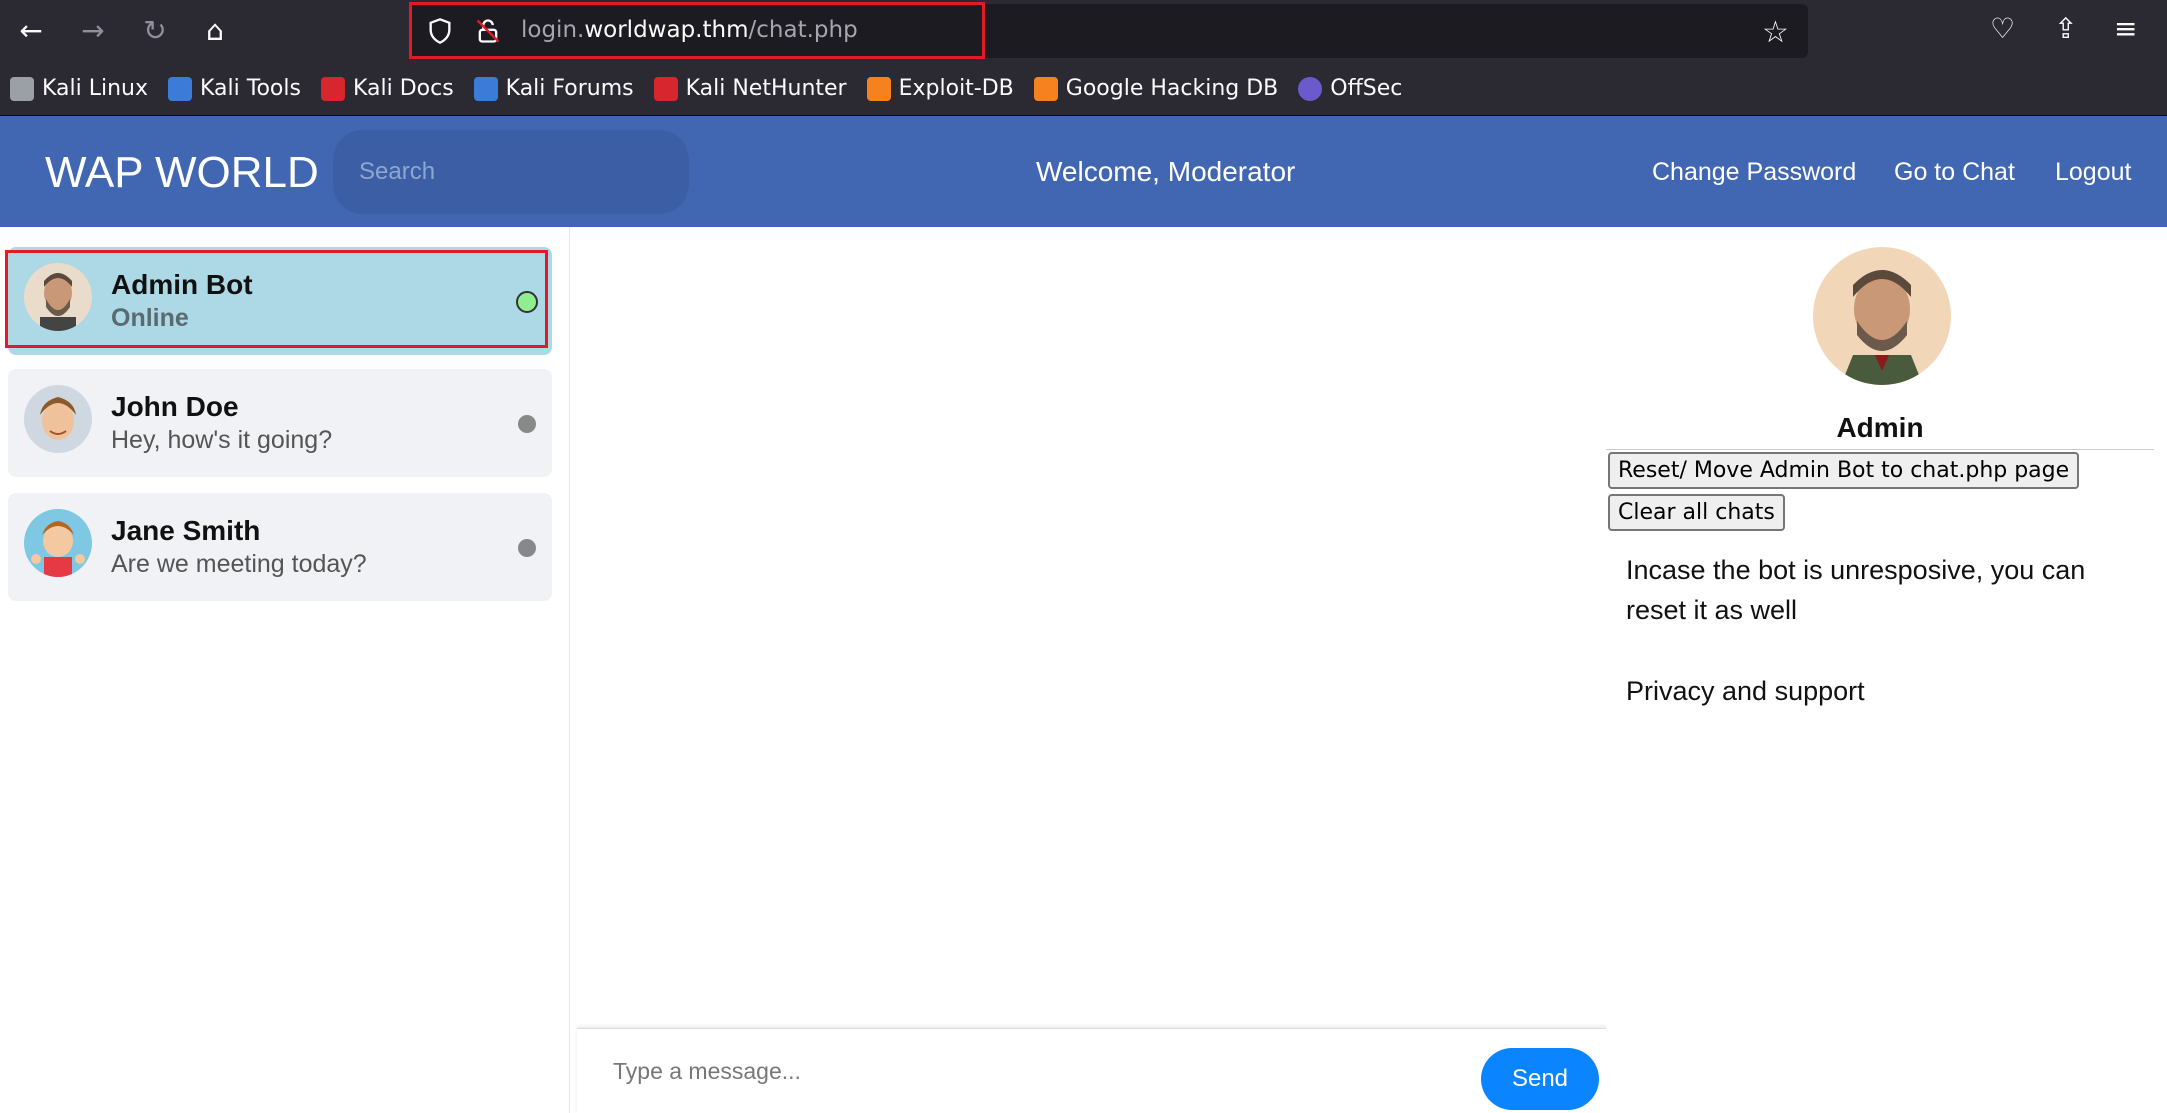  What do you see at coordinates (2093, 172) in the screenshot?
I see `logout-link: Logout` at bounding box center [2093, 172].